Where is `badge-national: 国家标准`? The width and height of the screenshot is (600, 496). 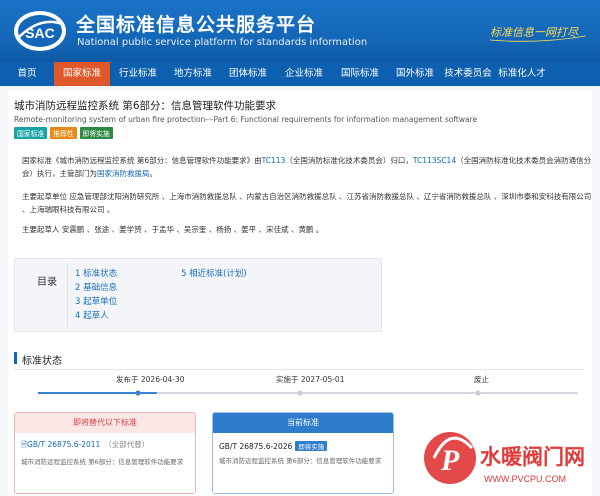
badge-national: 国家标准 is located at coordinates (31, 133).